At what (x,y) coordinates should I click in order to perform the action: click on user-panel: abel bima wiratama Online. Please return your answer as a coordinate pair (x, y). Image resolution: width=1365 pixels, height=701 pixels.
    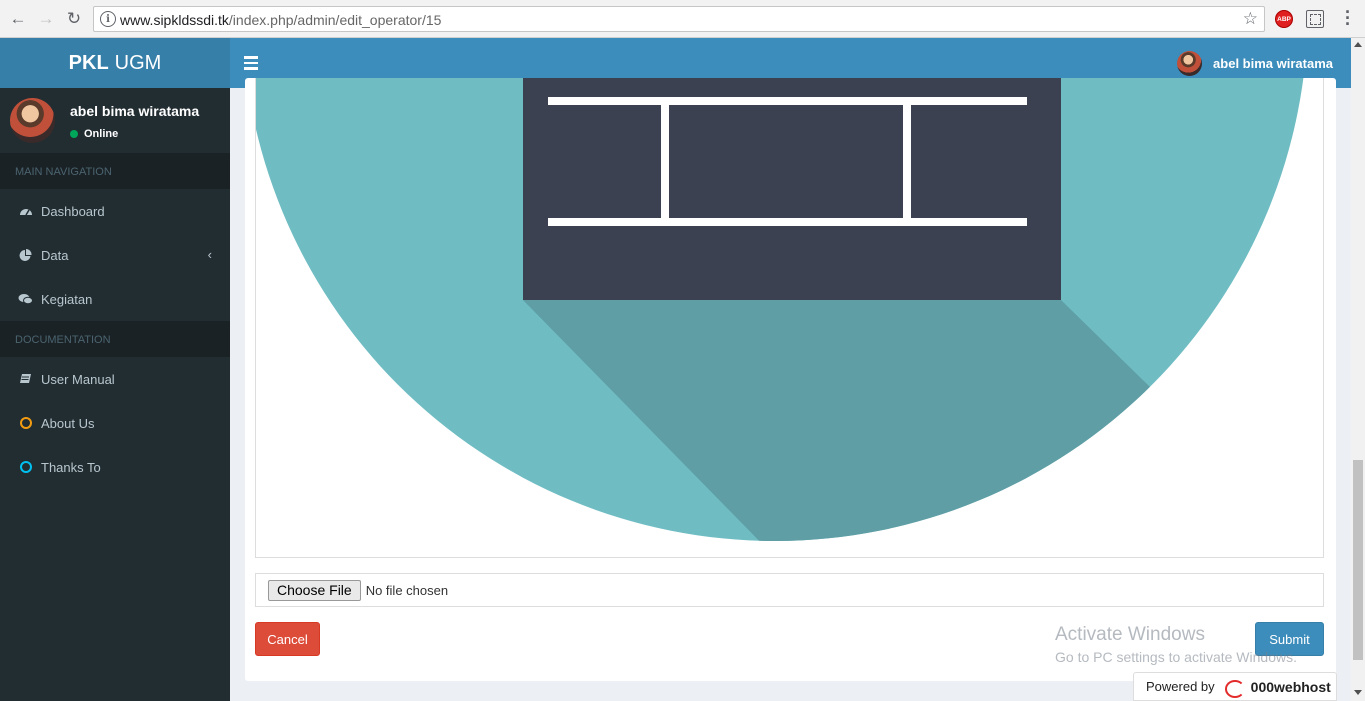
    Looking at the image, I should click on (115, 120).